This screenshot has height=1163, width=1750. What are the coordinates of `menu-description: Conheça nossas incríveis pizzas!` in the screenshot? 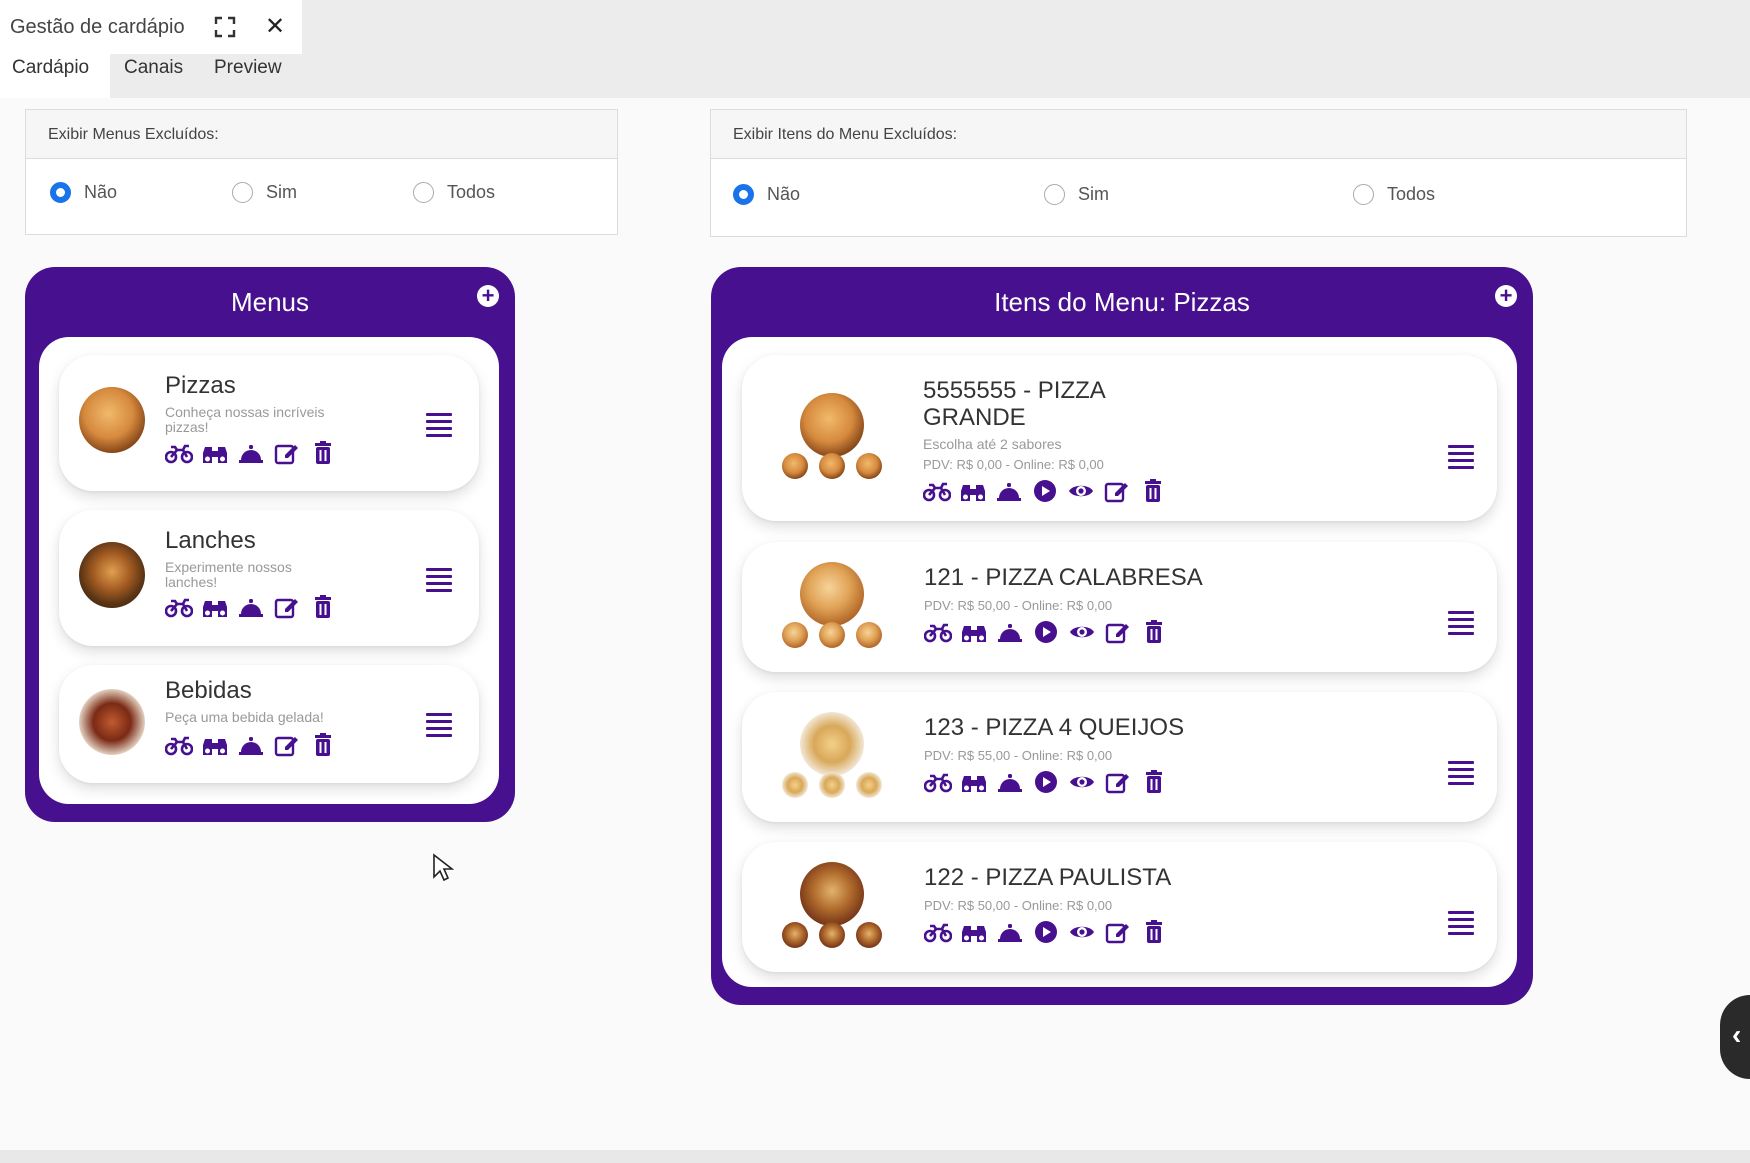 It's located at (245, 419).